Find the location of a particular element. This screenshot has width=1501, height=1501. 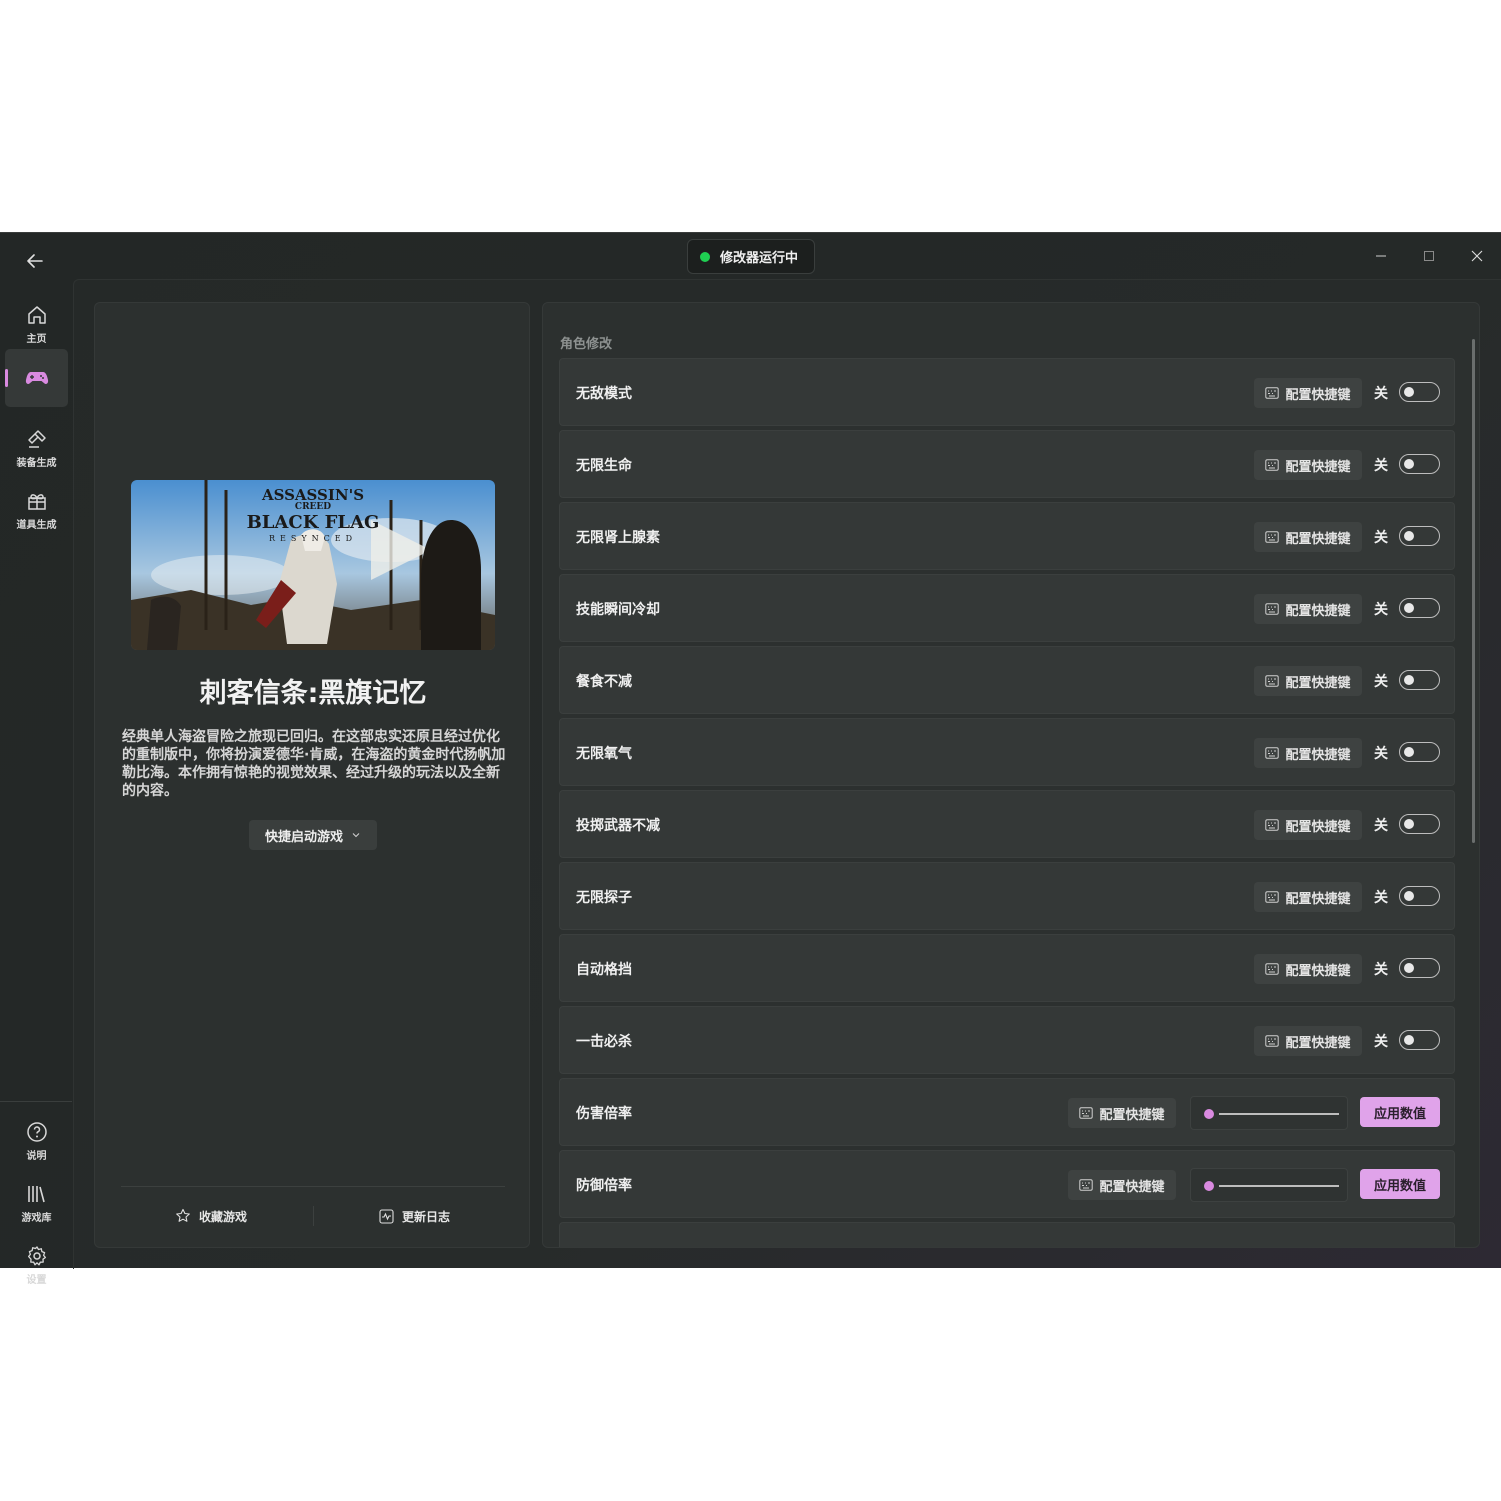

cheat-row-toggle: 无限氧气 配置快捷键 关 is located at coordinates (1007, 752).